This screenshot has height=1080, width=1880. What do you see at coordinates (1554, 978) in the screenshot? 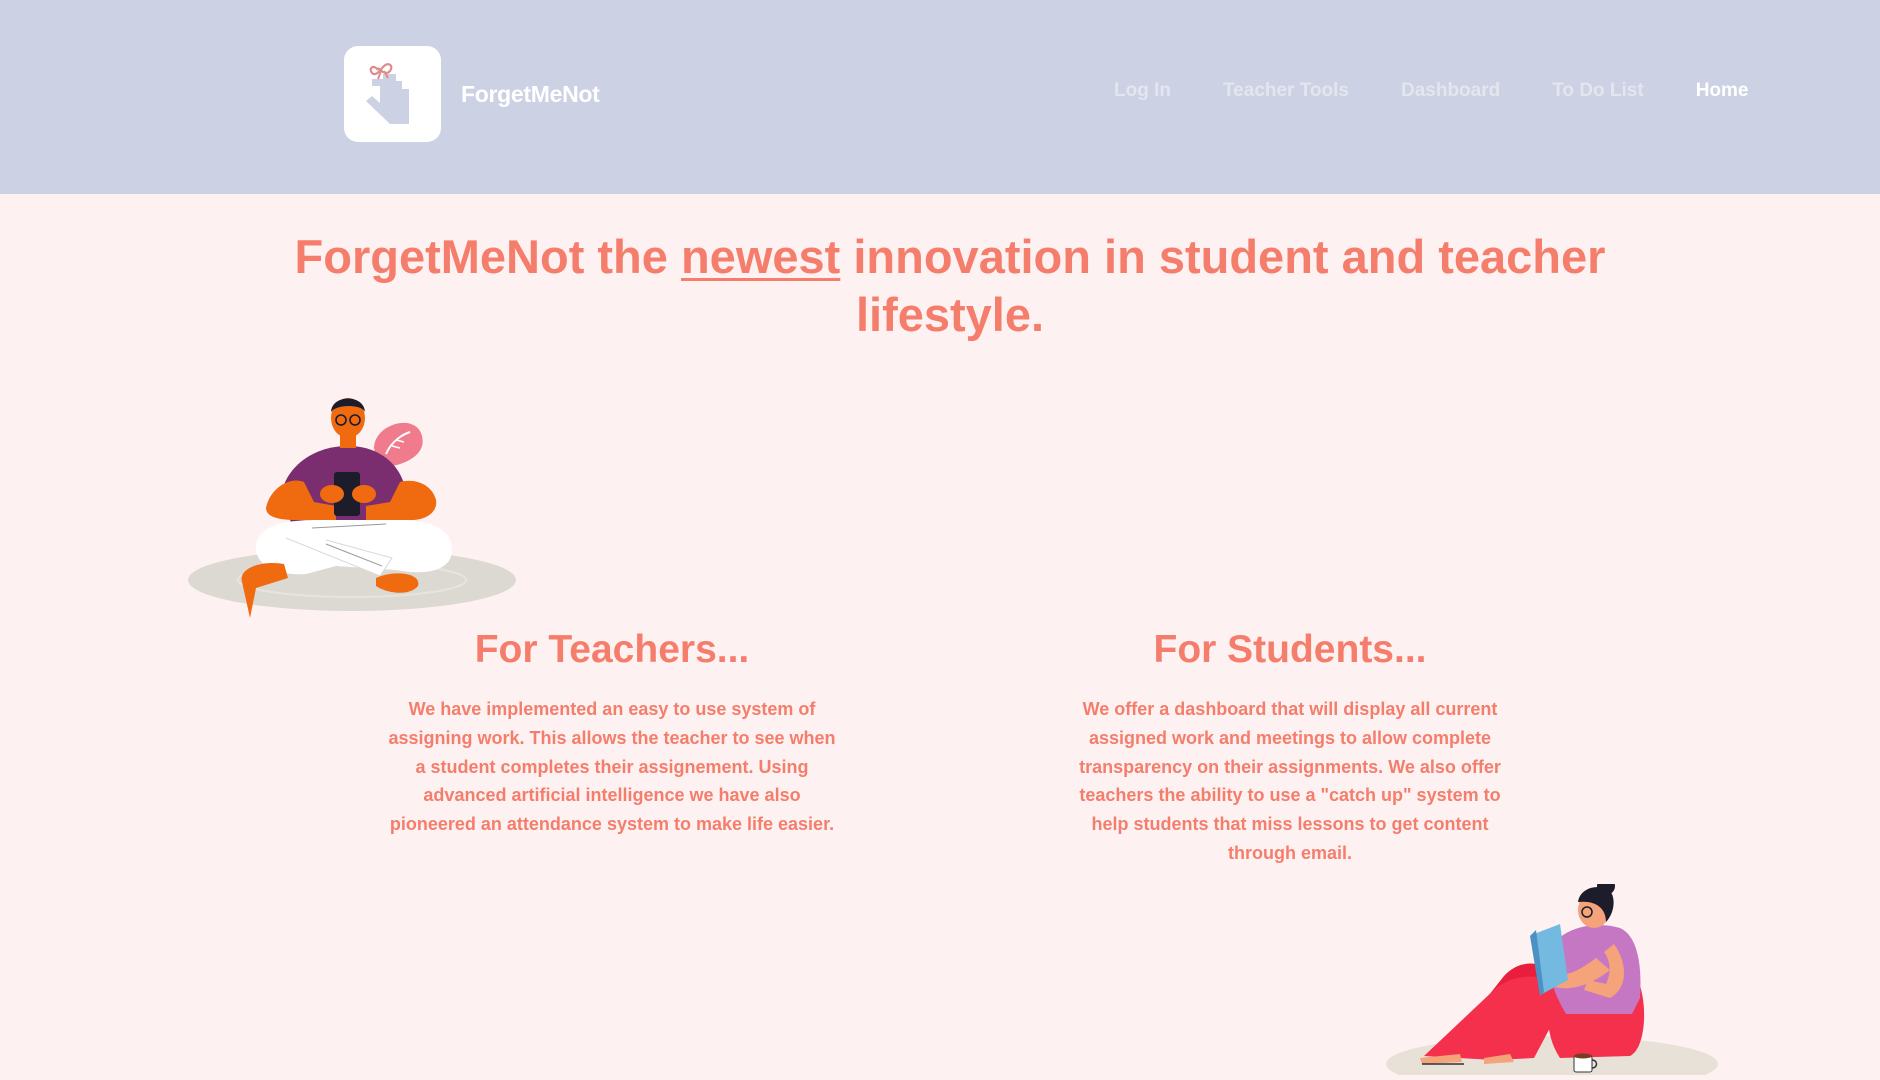
I see `student-illustration` at bounding box center [1554, 978].